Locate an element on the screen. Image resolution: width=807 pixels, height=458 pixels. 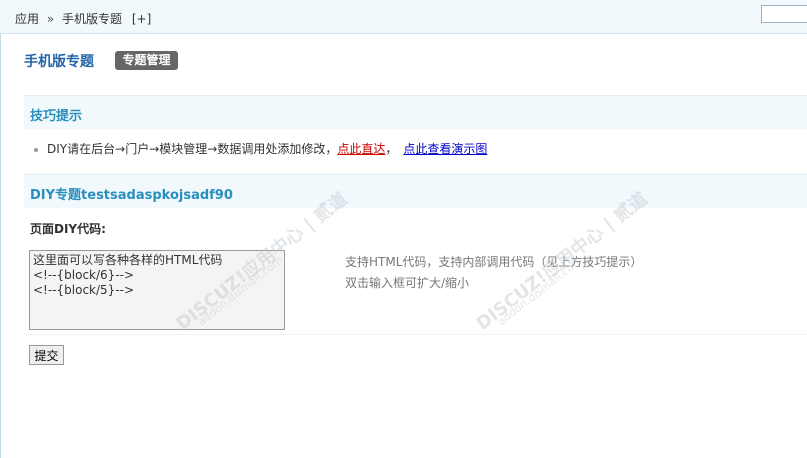
tip-text: DIY请在后台 is located at coordinates (81, 149).